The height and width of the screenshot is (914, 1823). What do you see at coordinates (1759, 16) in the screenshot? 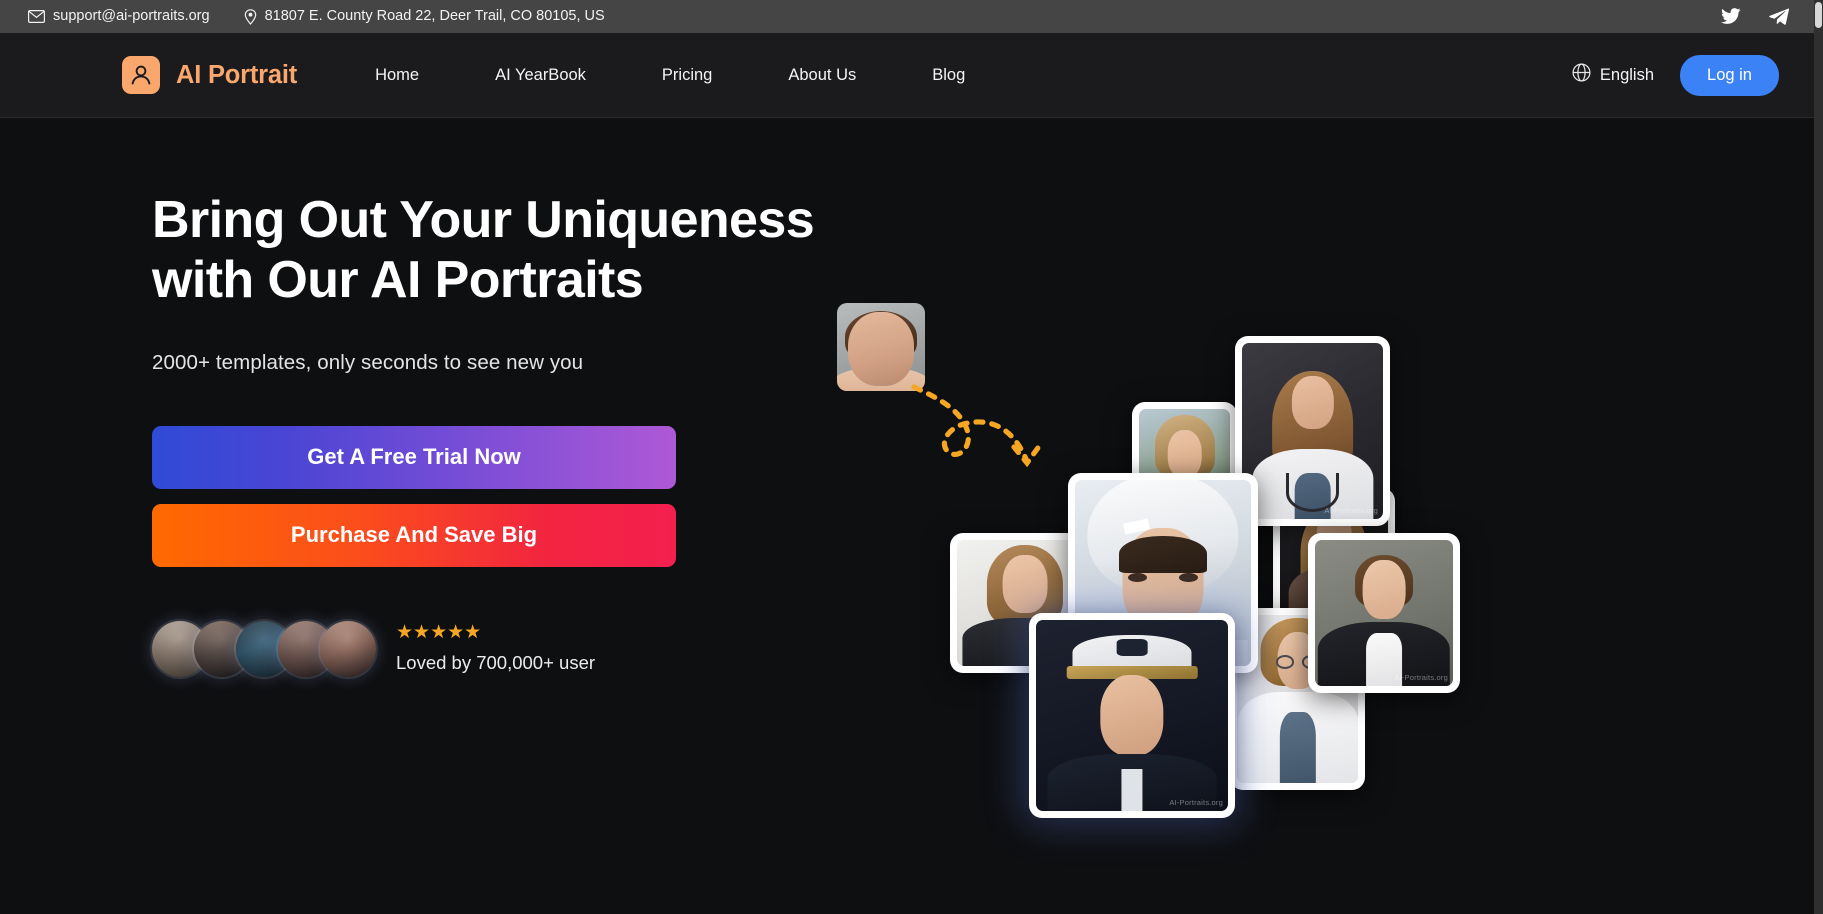
I see `topbar-social-group` at bounding box center [1759, 16].